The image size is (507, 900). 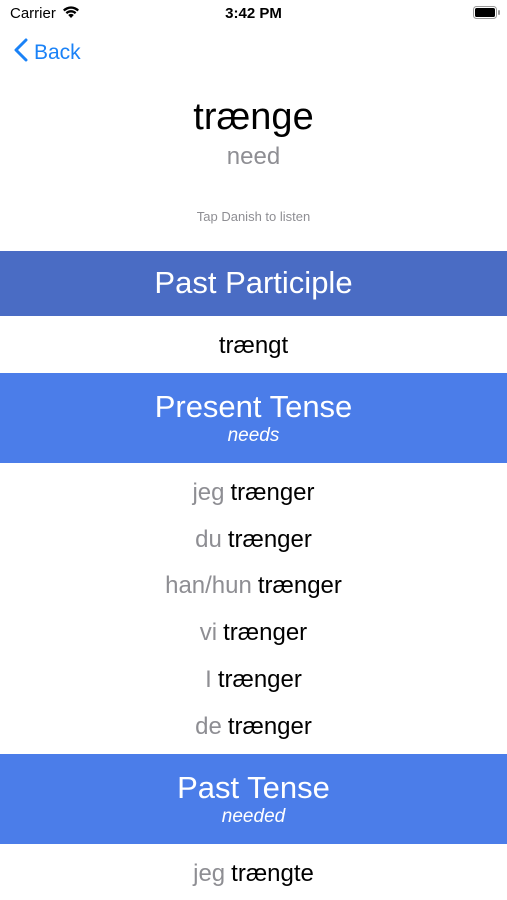 I want to click on past-tense-header: Past Tense needed, so click(x=253, y=799).